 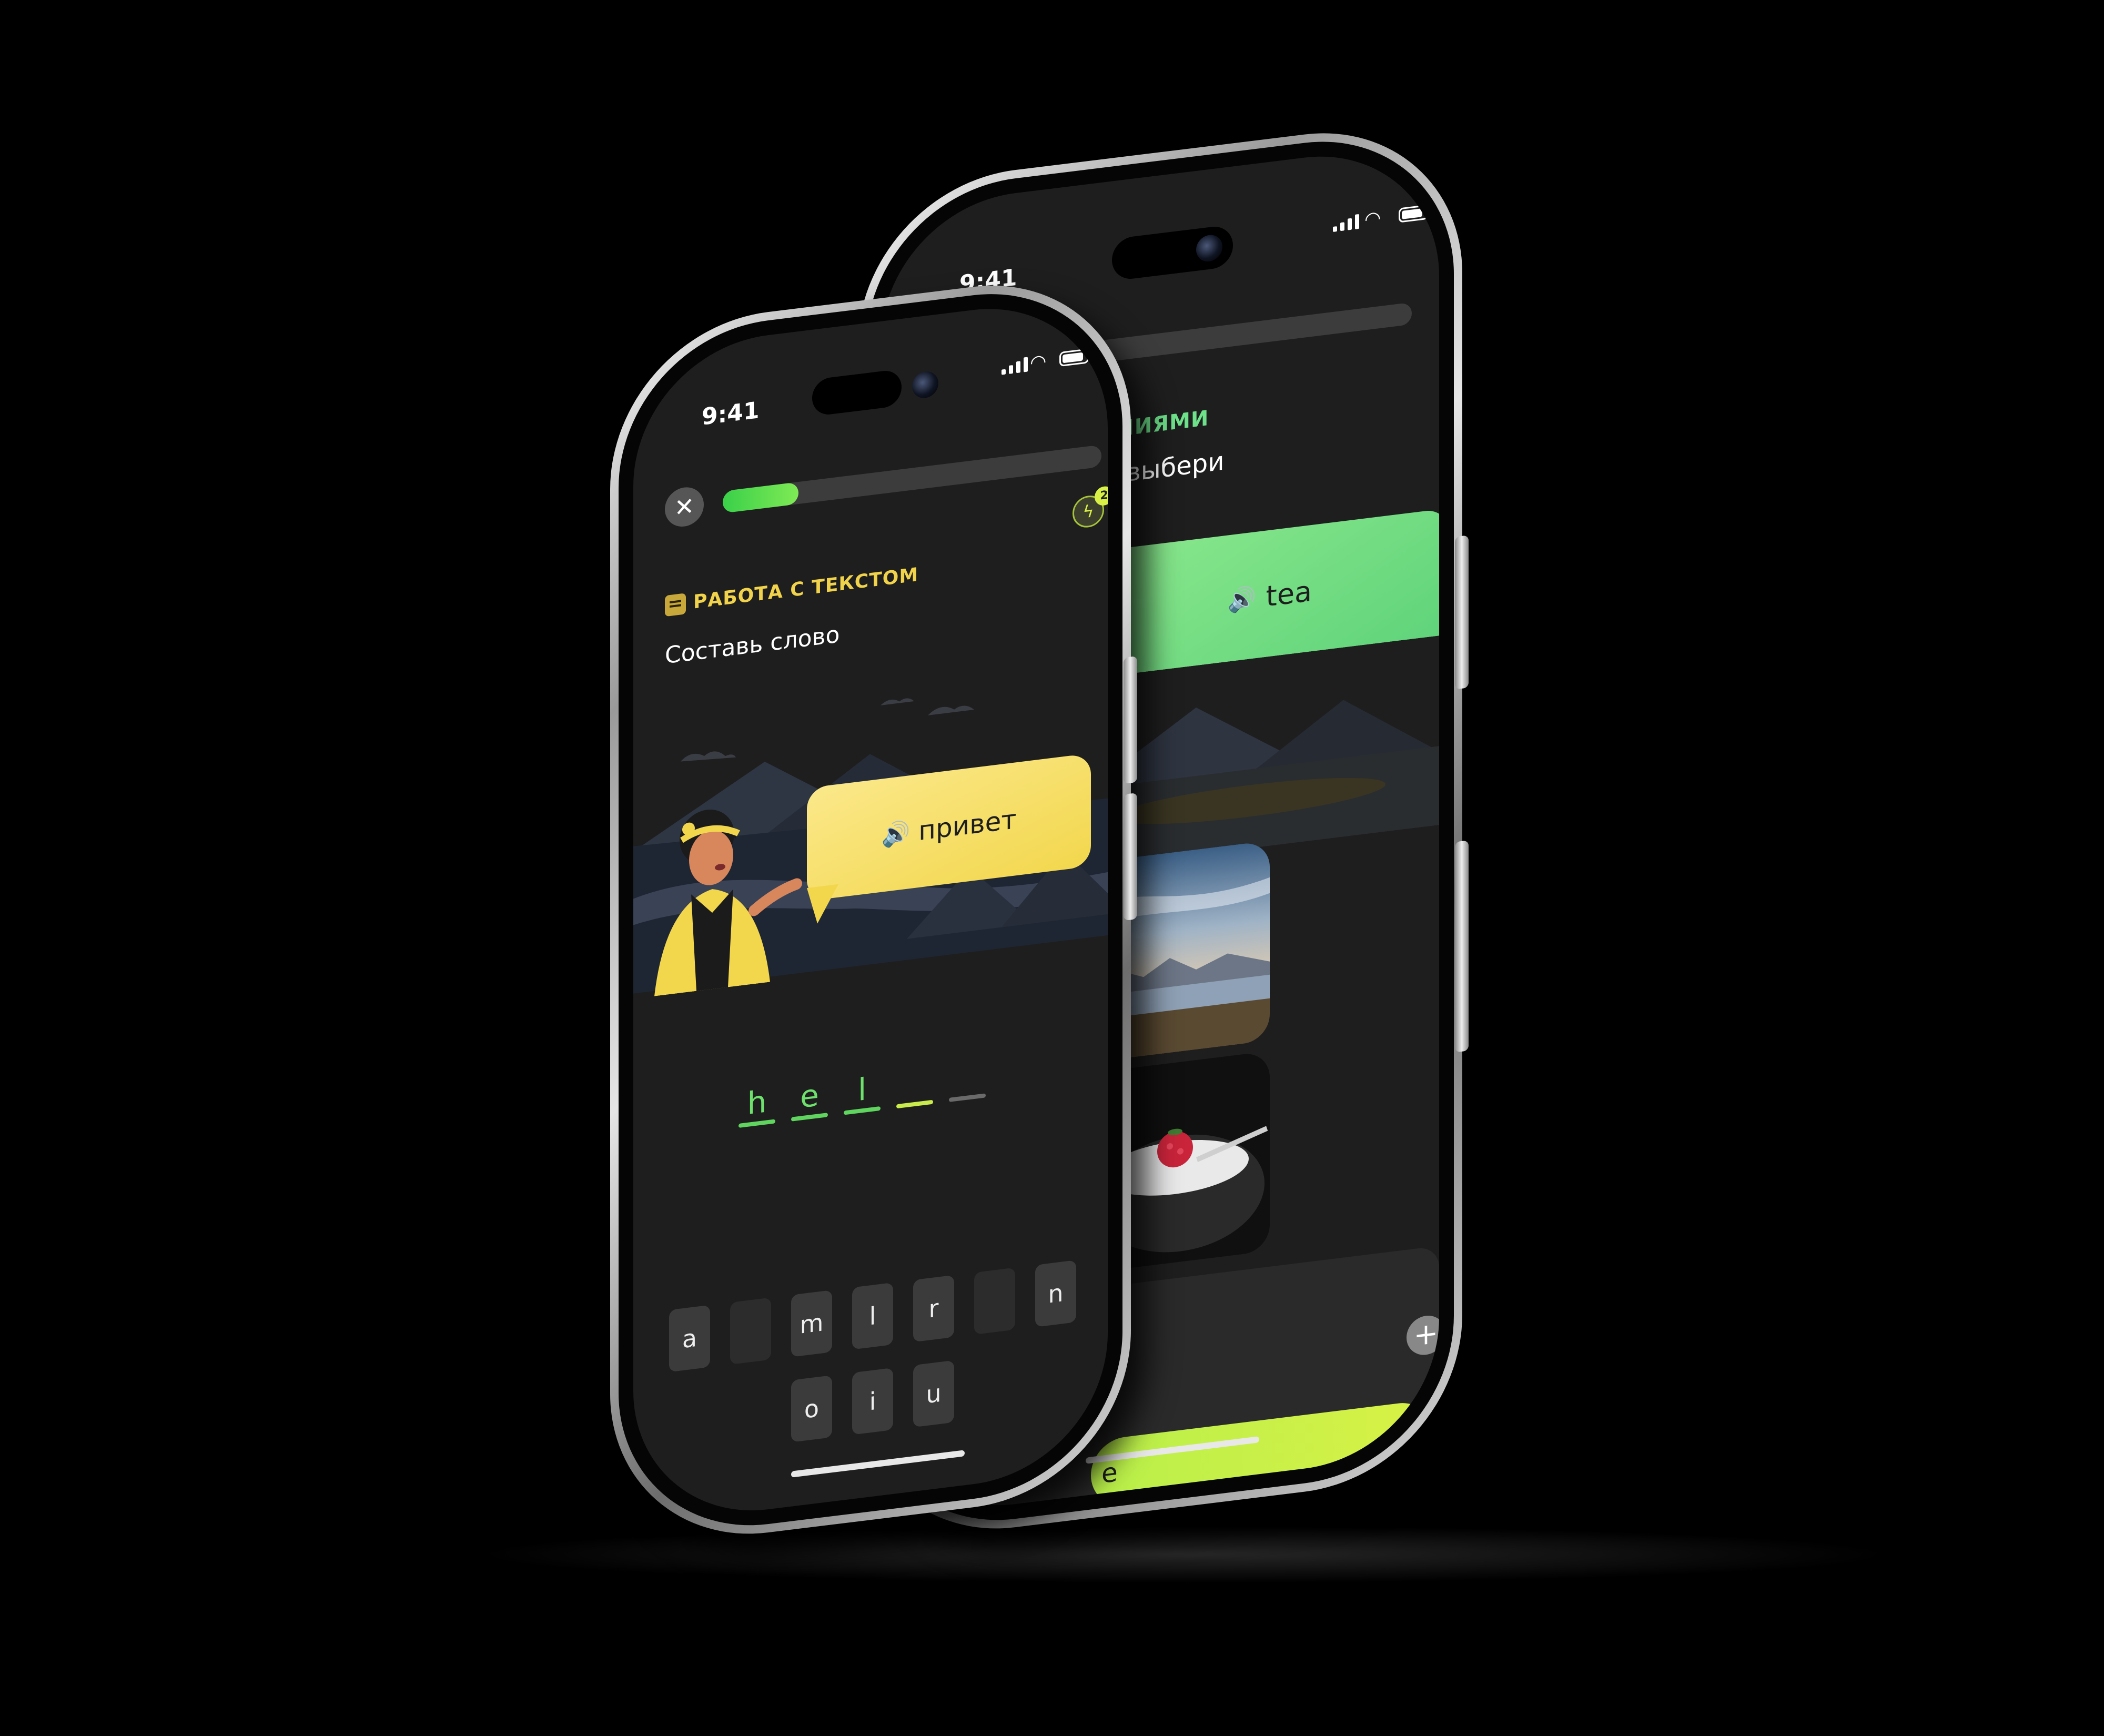 I want to click on answer-slot: l, so click(x=863, y=1091).